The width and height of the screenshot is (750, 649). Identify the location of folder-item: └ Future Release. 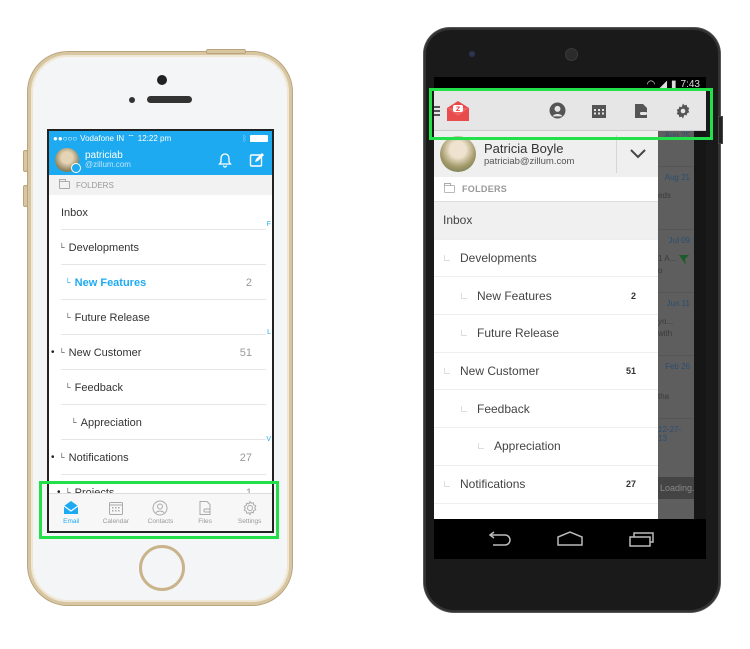
(160, 317).